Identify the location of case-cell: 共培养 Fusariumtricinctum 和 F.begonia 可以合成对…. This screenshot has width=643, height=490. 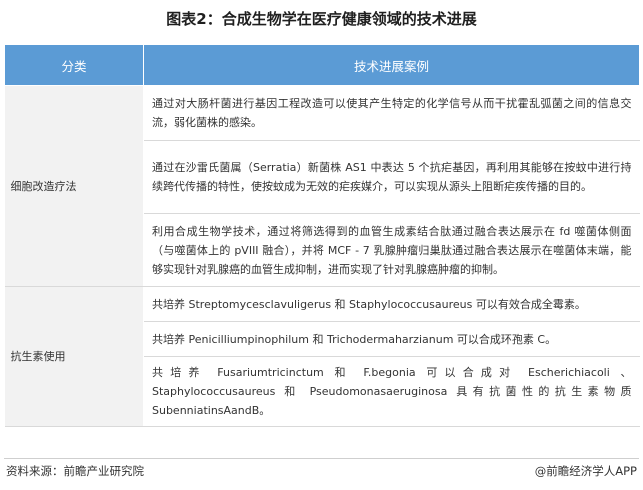
(391, 391).